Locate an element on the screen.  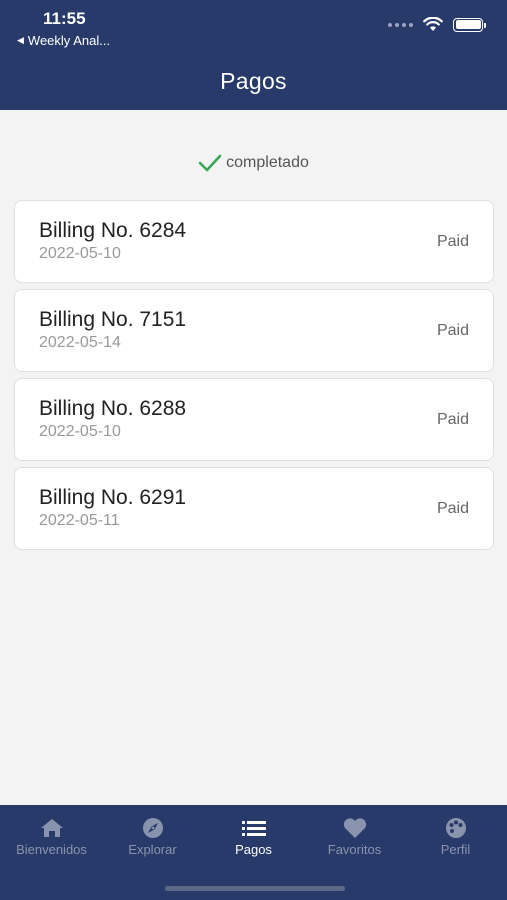
tab-pagos: Pagos is located at coordinates (253, 837).